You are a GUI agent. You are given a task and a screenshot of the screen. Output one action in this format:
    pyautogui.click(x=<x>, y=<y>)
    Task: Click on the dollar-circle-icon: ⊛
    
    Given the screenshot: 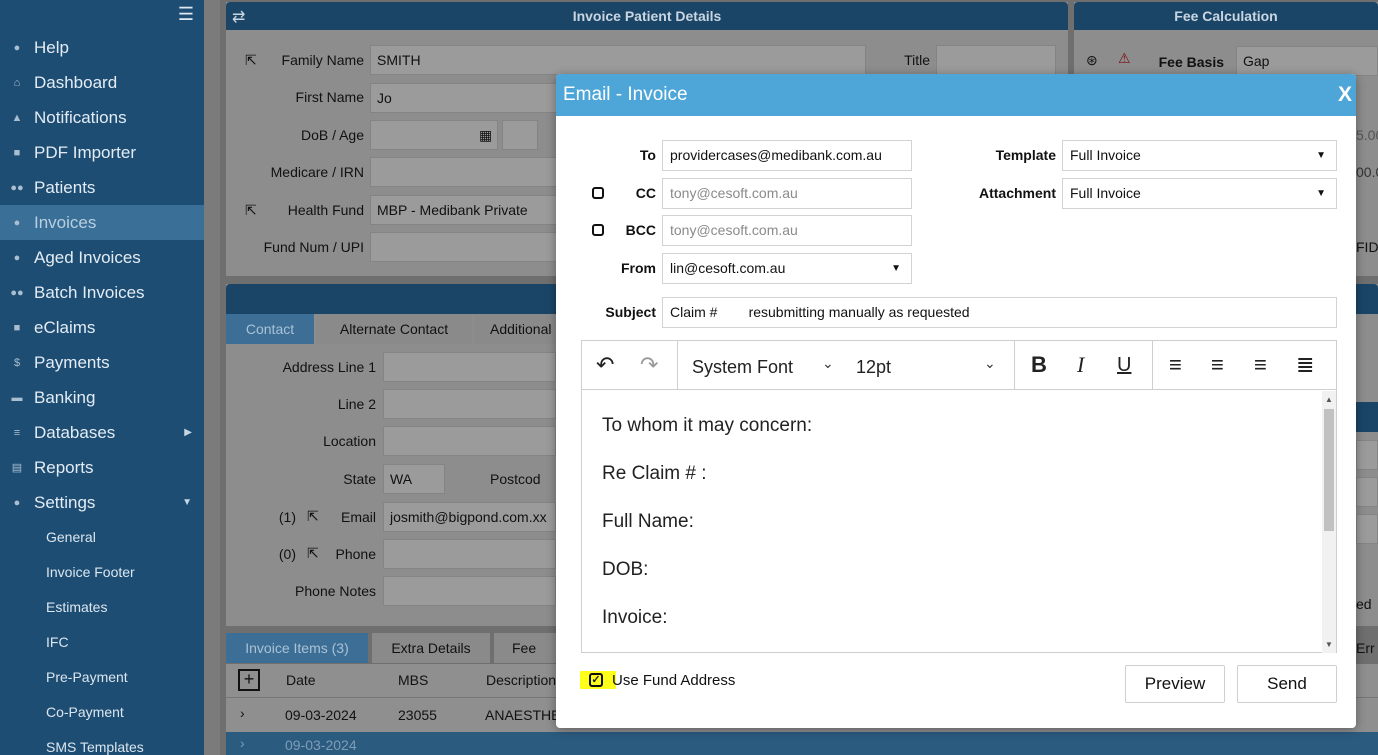 What is the action you would take?
    pyautogui.click(x=1092, y=60)
    